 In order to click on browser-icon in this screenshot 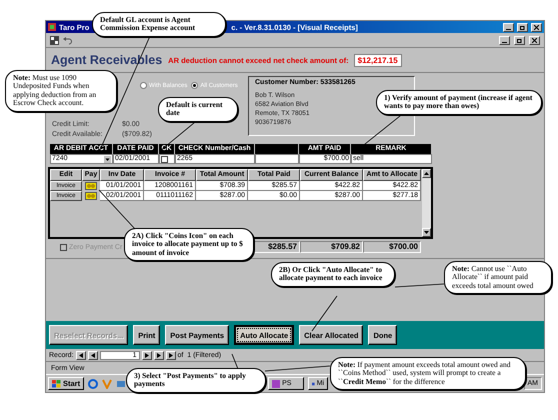, I will do `click(93, 383)`.